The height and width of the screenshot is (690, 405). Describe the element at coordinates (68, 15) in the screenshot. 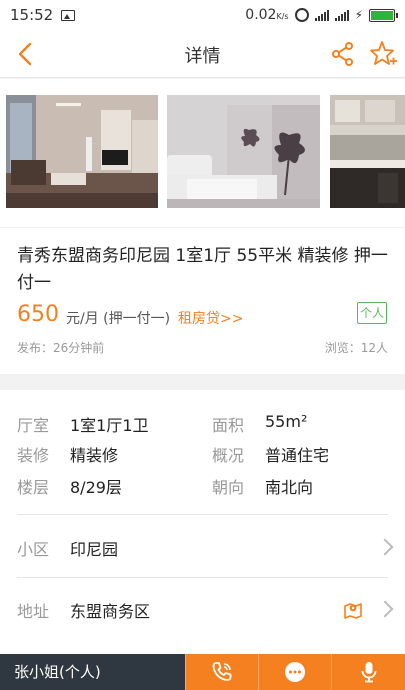

I see `image-notification-icon` at that location.